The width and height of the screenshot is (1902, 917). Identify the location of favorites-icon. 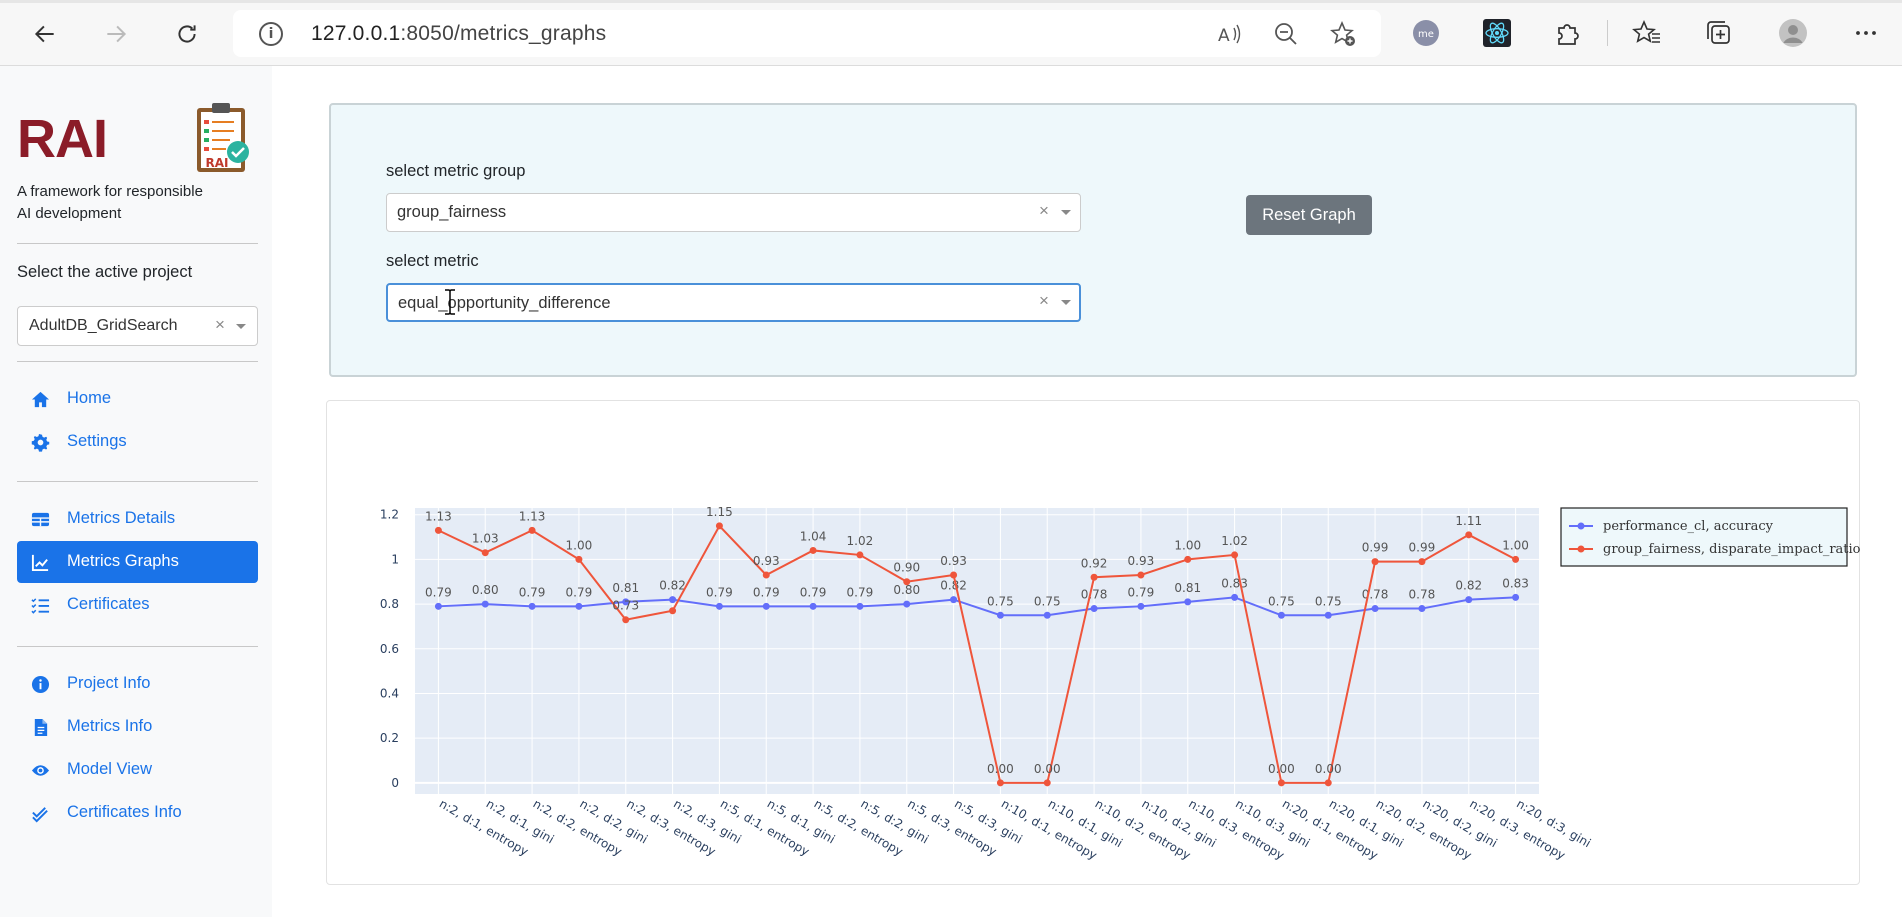
(1647, 33).